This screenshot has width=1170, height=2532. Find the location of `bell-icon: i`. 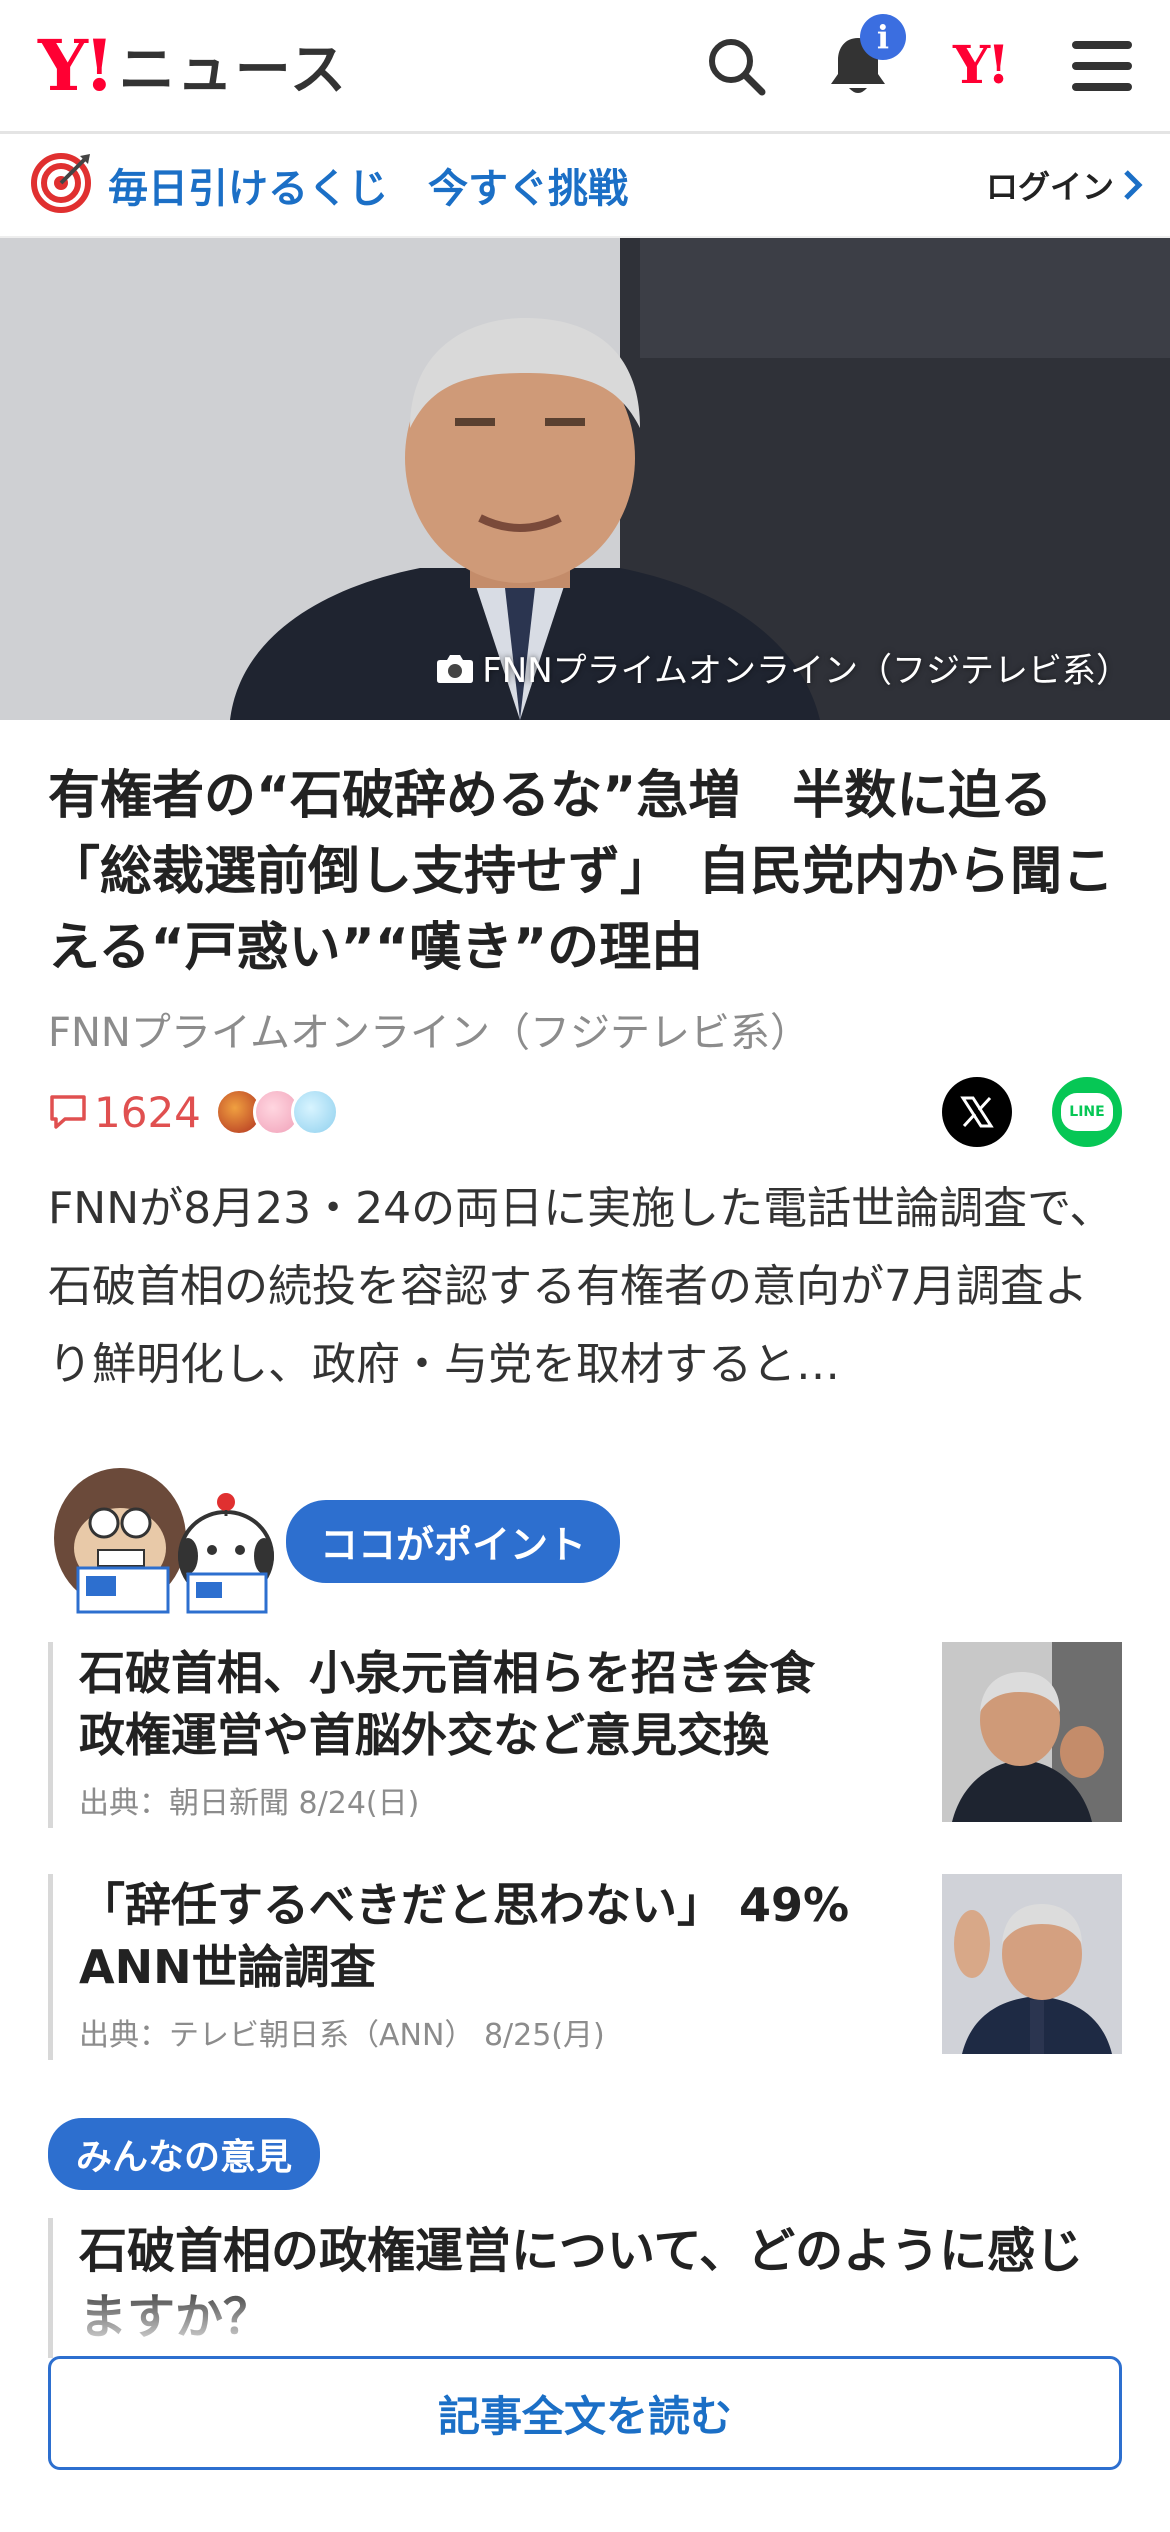

bell-icon: i is located at coordinates (865, 56).